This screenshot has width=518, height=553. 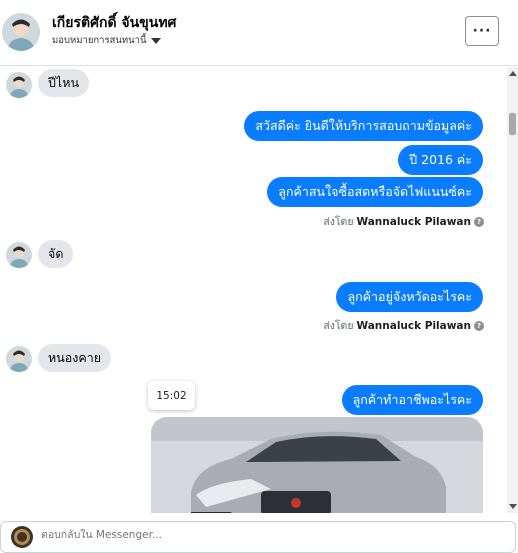 I want to click on message-incoming: ปีไหน, so click(x=64, y=83).